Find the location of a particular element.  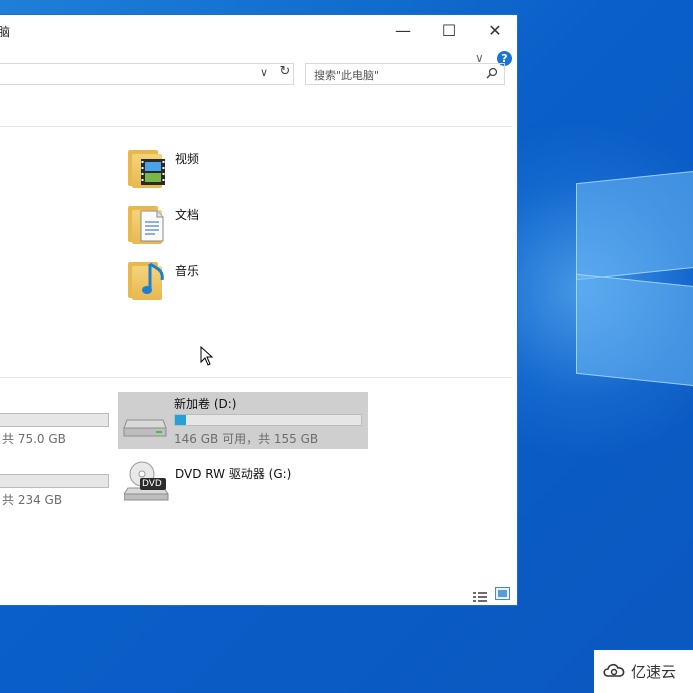

drive-d-capacity-fill is located at coordinates (181, 420).